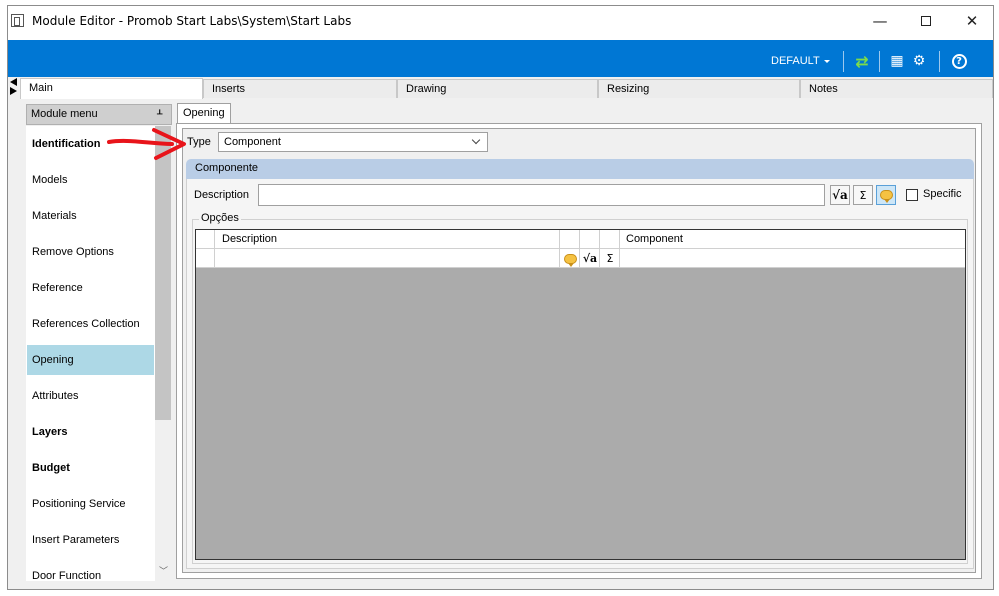 The image size is (999, 596). What do you see at coordinates (90, 216) in the screenshot?
I see `menu-item-materials: Materials` at bounding box center [90, 216].